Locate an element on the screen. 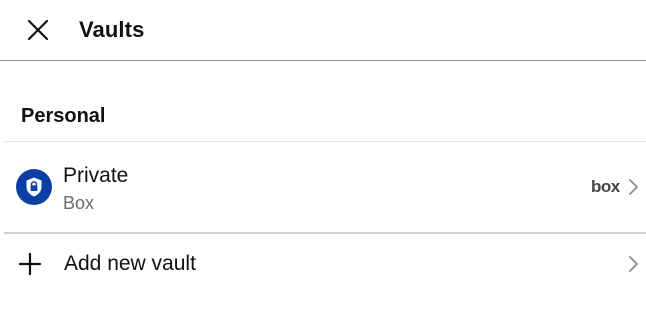 This screenshot has height=332, width=646. close-button is located at coordinates (38, 30).